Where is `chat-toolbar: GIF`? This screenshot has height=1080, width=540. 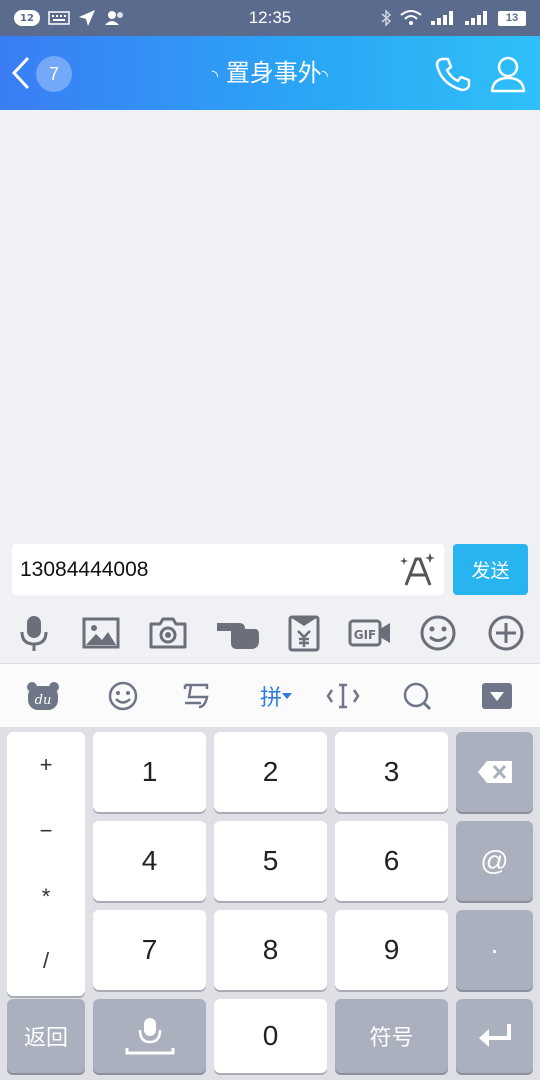
chat-toolbar: GIF is located at coordinates (270, 633).